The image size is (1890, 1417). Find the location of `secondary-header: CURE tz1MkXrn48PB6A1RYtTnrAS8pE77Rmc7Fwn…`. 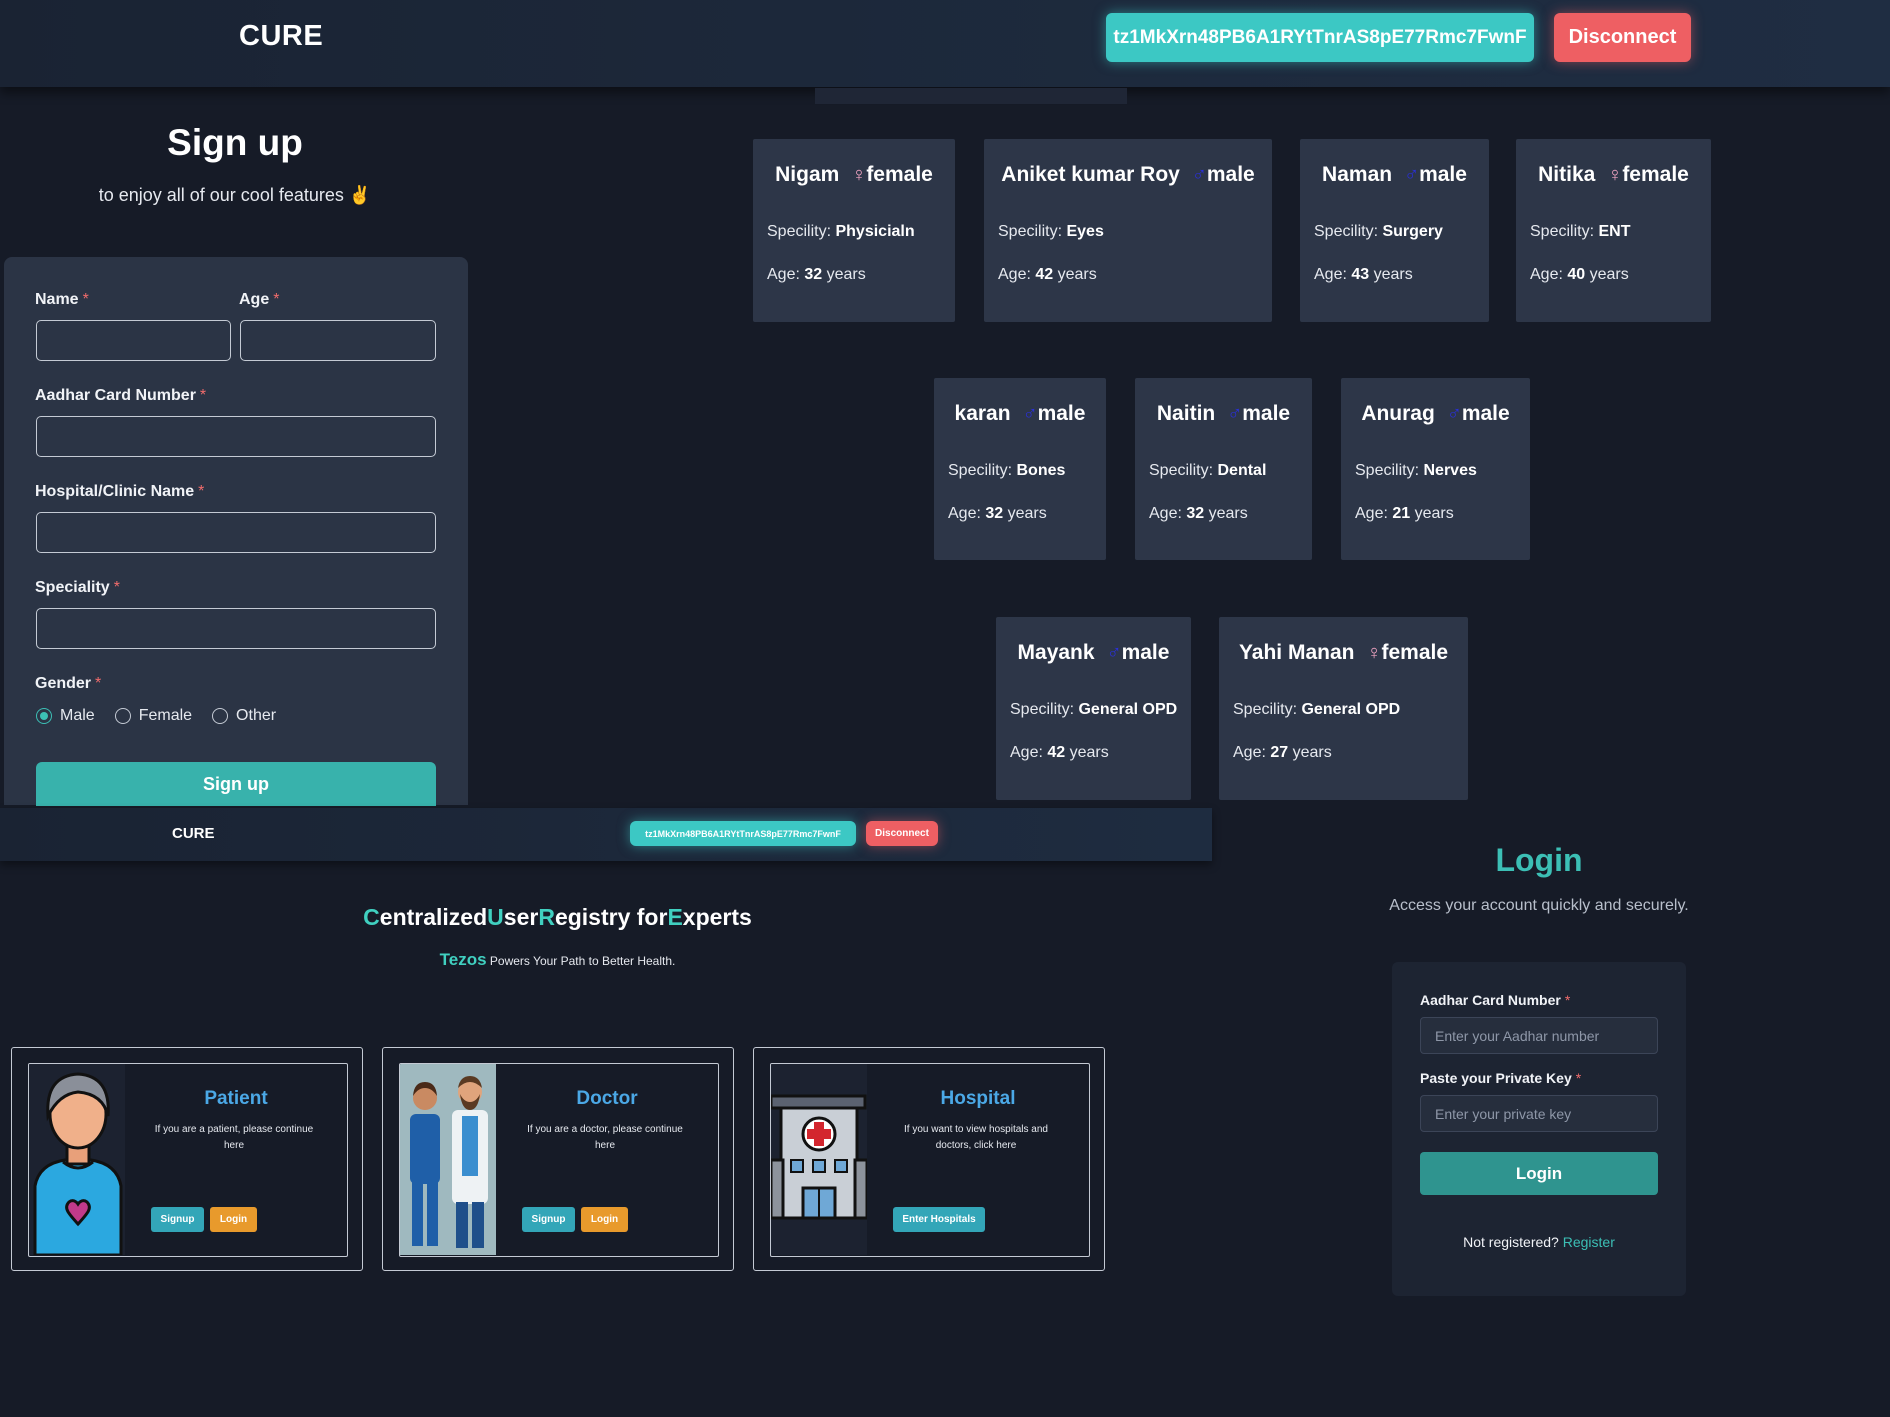

secondary-header: CURE tz1MkXrn48PB6A1RYtTnrAS8pE77Rmc7Fwn… is located at coordinates (606, 834).